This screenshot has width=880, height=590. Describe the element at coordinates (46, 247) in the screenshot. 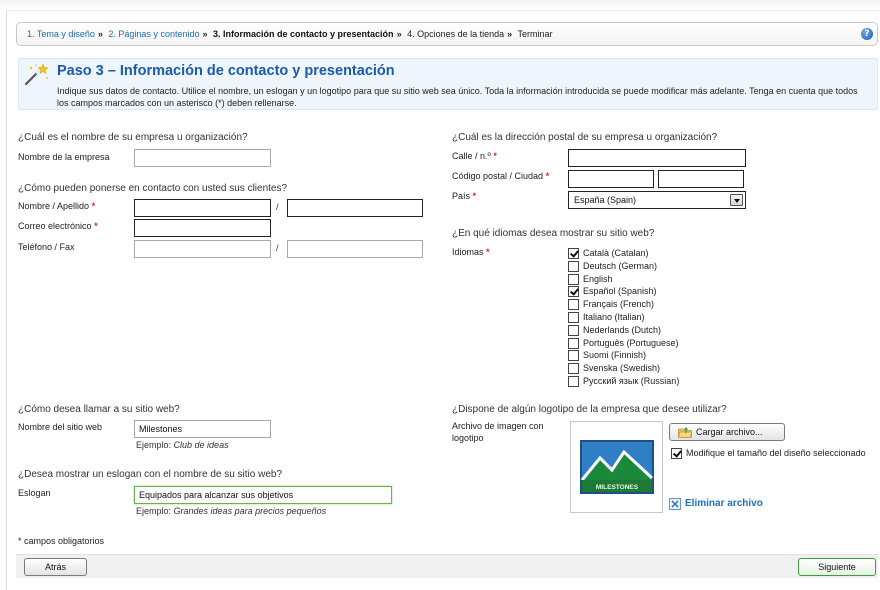

I see `phone-label: Teléfono / Fax` at that location.